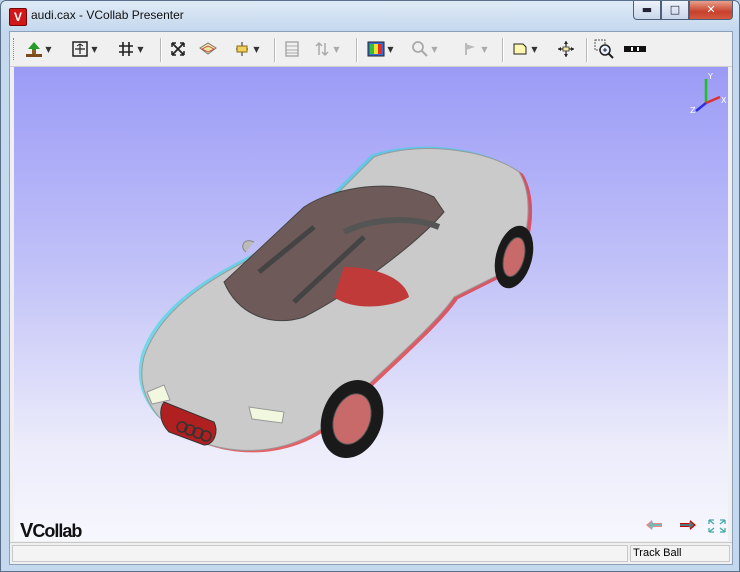 The height and width of the screenshot is (572, 740). Describe the element at coordinates (320, 553) in the screenshot. I see `status-message` at that location.